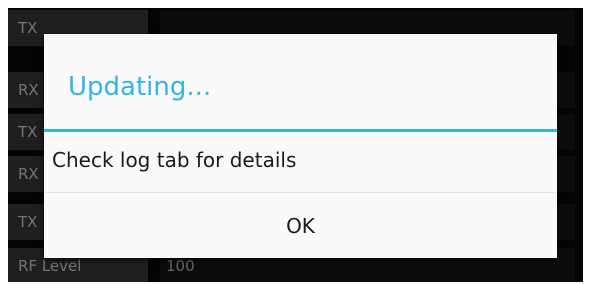  I want to click on title-divider, so click(300, 130).